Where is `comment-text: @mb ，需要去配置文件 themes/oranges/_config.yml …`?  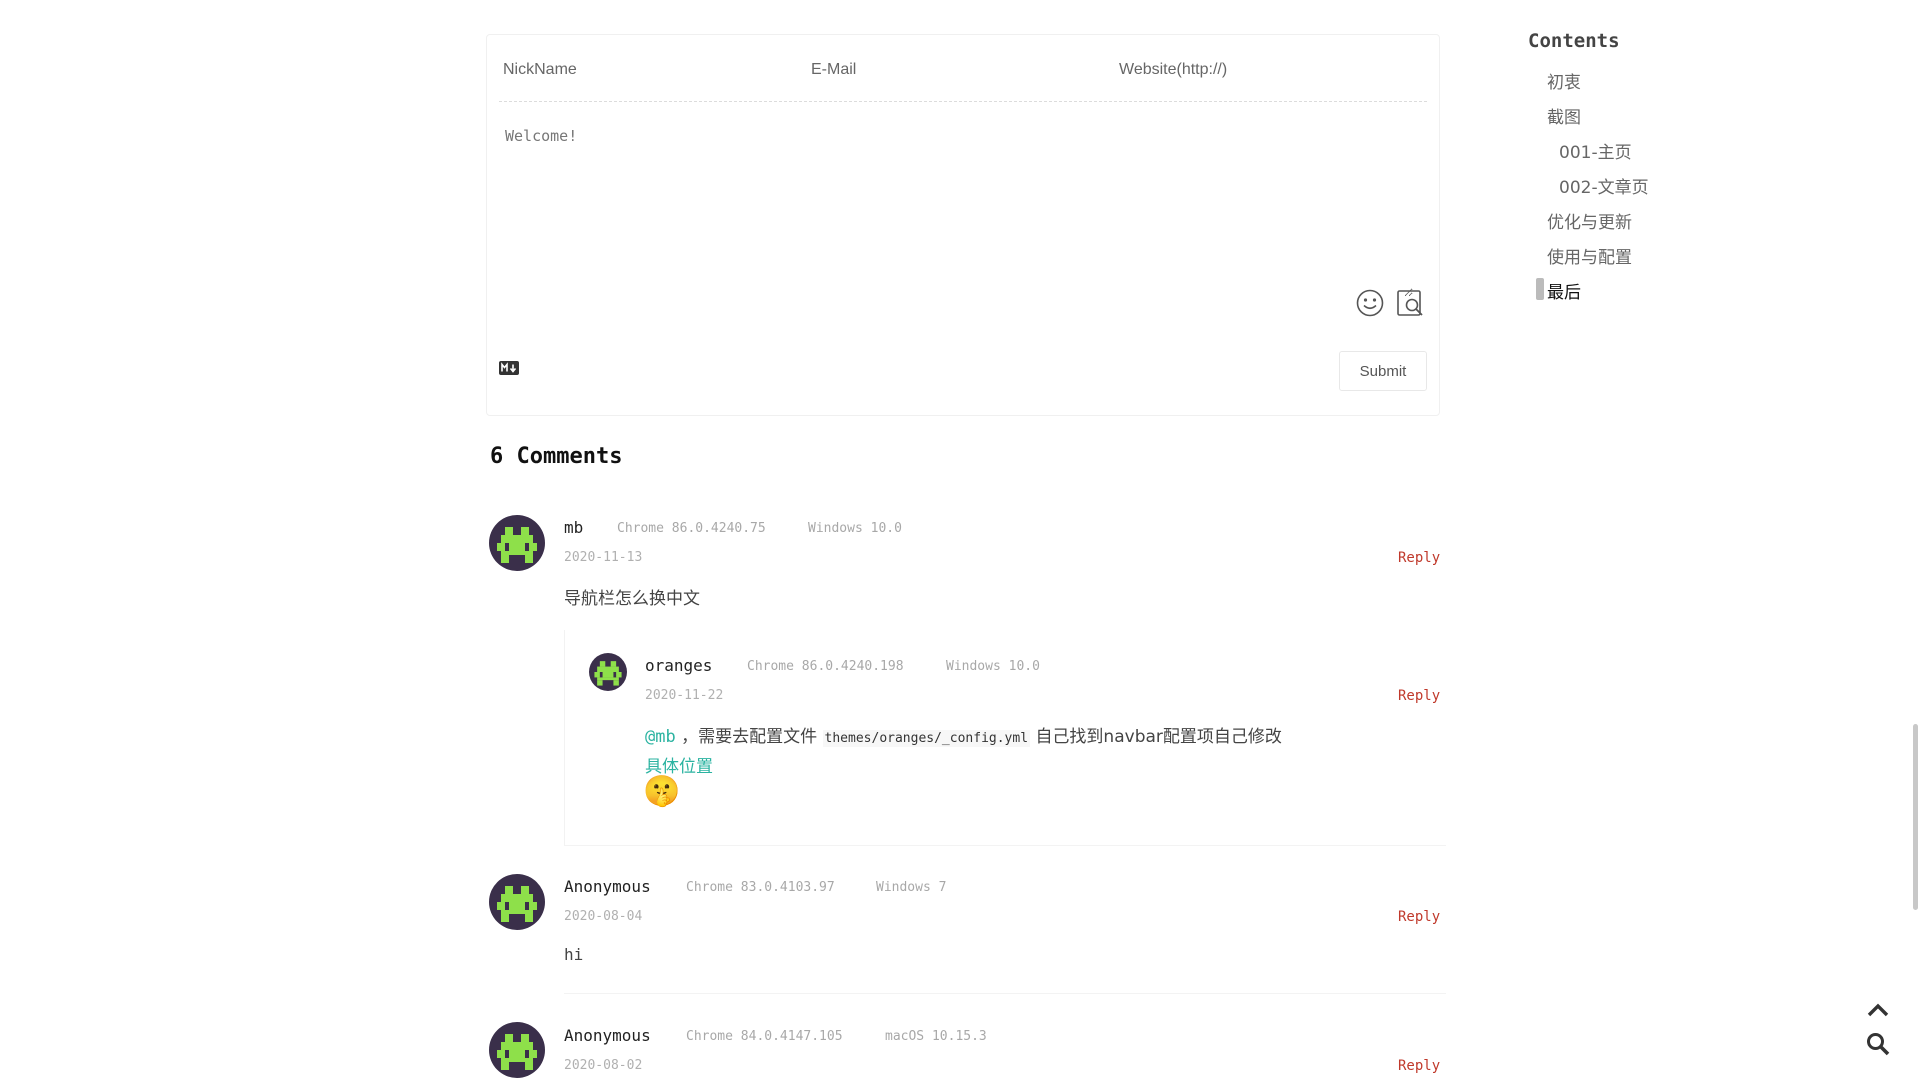
comment-text: @mb ，需要去配置文件 themes/oranges/_config.yml … is located at coordinates (963, 734).